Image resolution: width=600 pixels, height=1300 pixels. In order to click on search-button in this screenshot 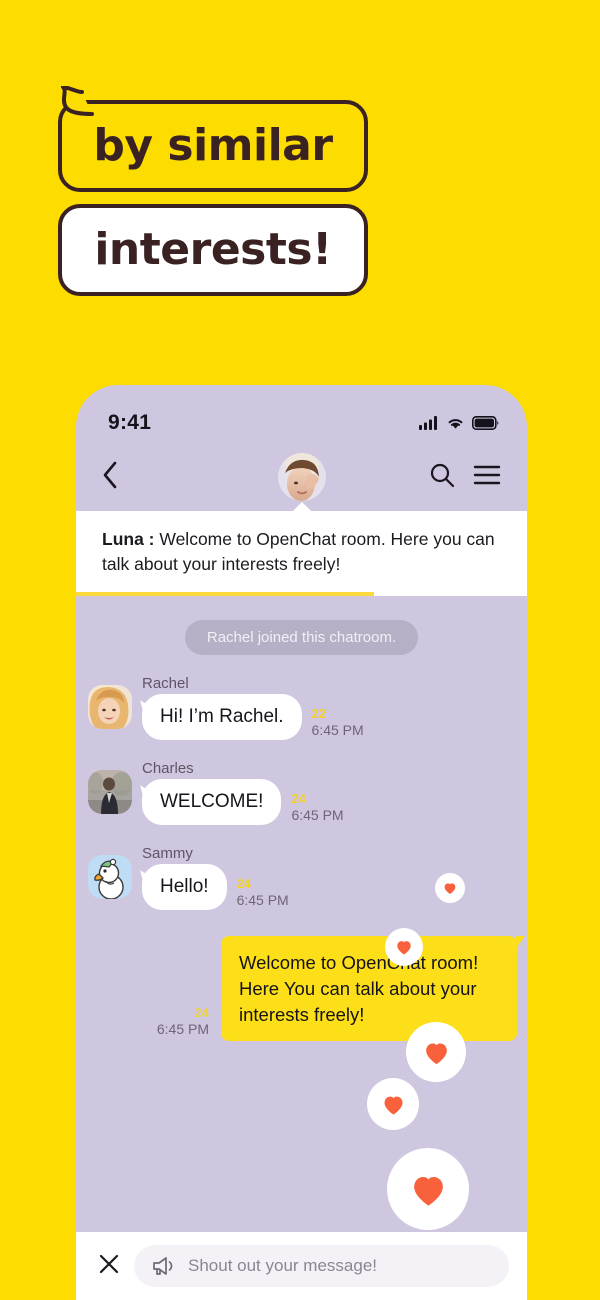, I will do `click(442, 477)`.